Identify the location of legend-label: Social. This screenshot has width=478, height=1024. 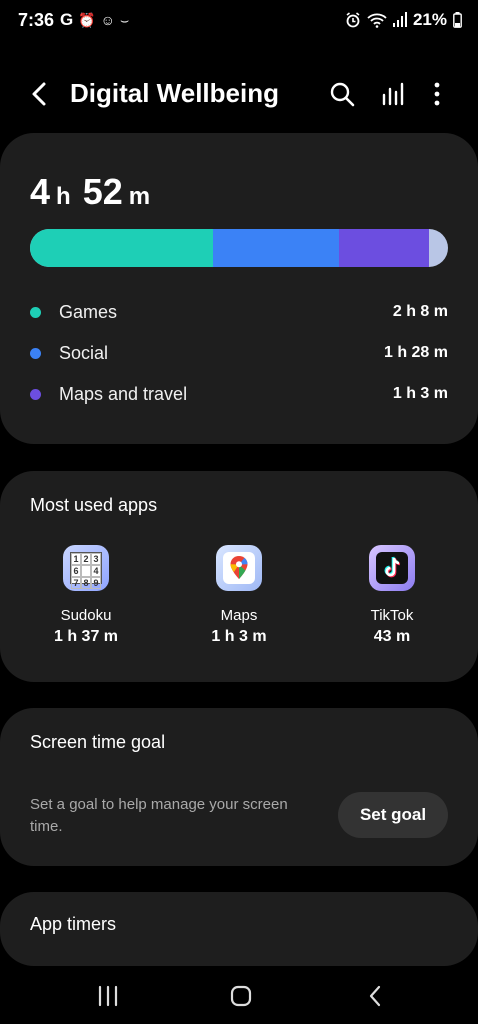
(84, 352).